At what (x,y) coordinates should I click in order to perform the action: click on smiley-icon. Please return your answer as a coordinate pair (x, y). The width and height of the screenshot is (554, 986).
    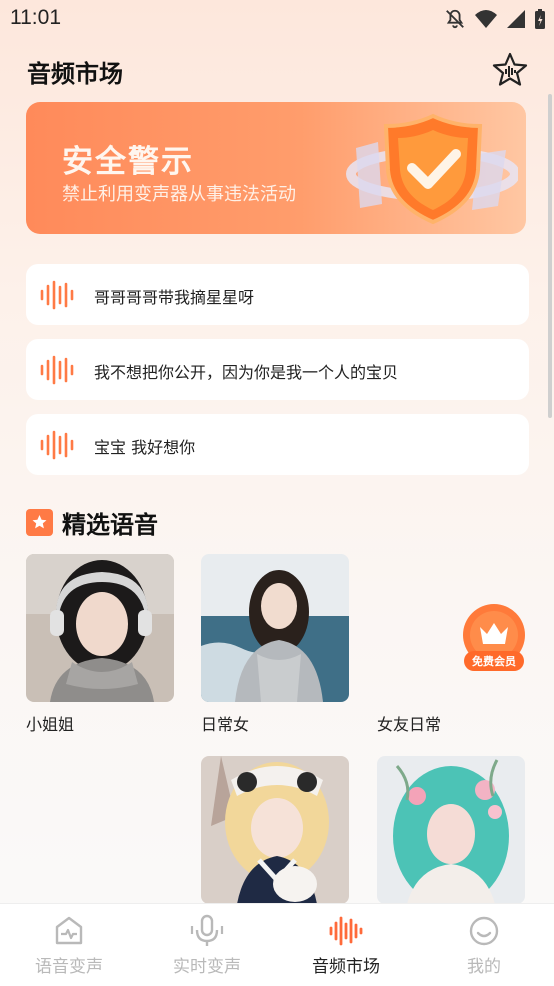
    Looking at the image, I should click on (484, 931).